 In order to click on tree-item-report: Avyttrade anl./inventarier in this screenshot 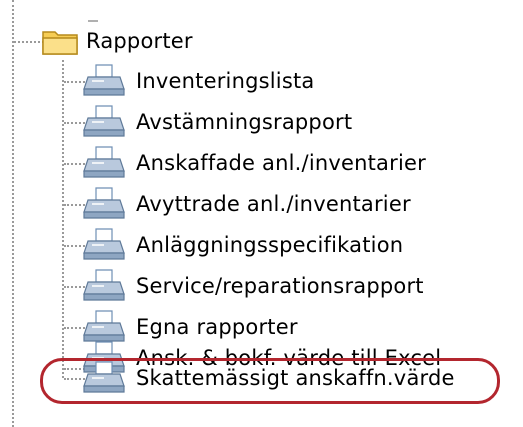, I will do `click(246, 204)`.